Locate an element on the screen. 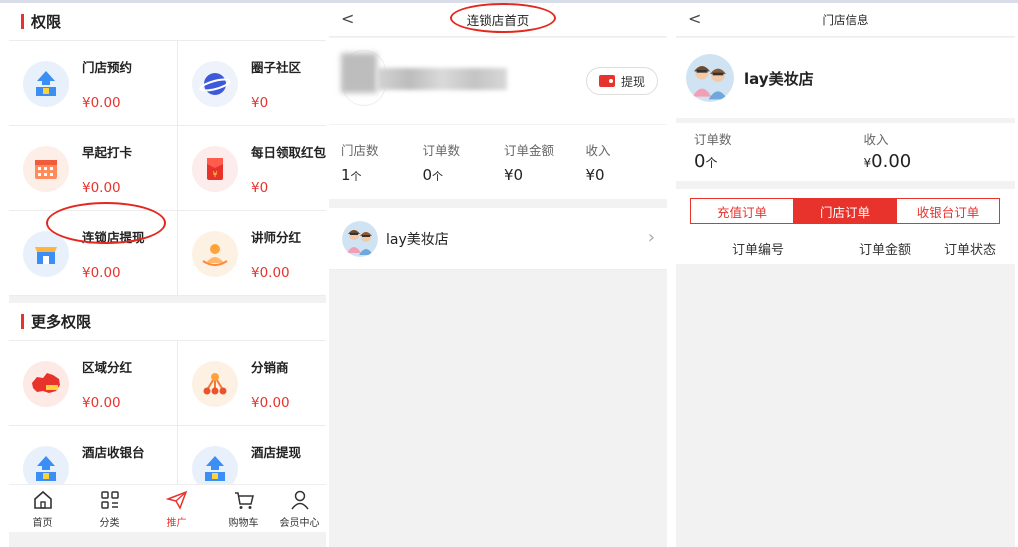  page-title: 门店信息 is located at coordinates (845, 19).